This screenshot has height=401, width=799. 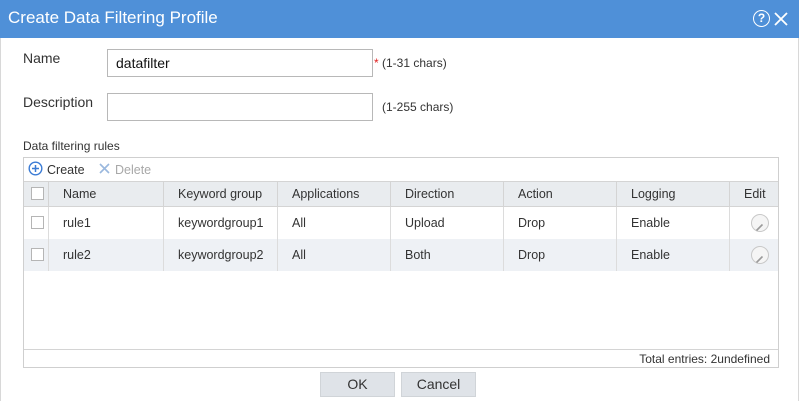 What do you see at coordinates (113, 17) in the screenshot?
I see `dialog-title: Create Data Filtering Profile` at bounding box center [113, 17].